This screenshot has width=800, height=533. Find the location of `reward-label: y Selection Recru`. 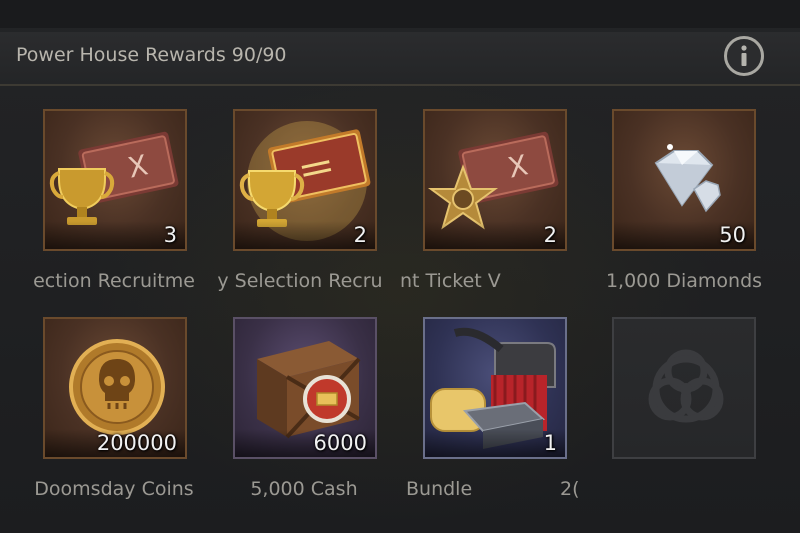

reward-label: y Selection Recru is located at coordinates (300, 281).